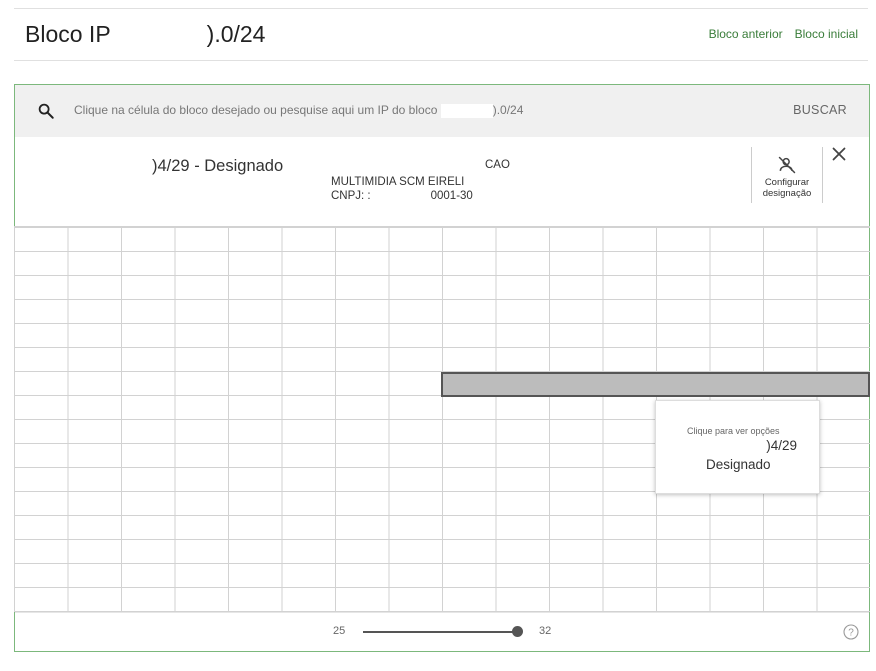 The height and width of the screenshot is (671, 876). I want to click on mask-slider-bar: 25 32 ?, so click(442, 631).